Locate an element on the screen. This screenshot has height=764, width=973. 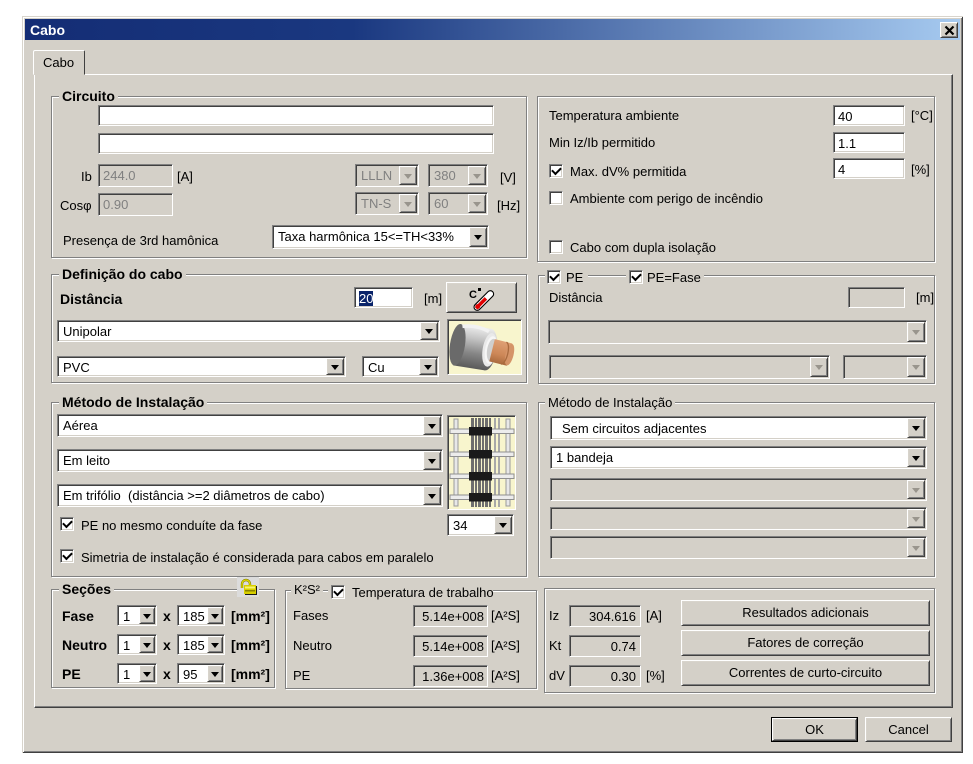
svg-text: C is located at coordinates (473, 295).